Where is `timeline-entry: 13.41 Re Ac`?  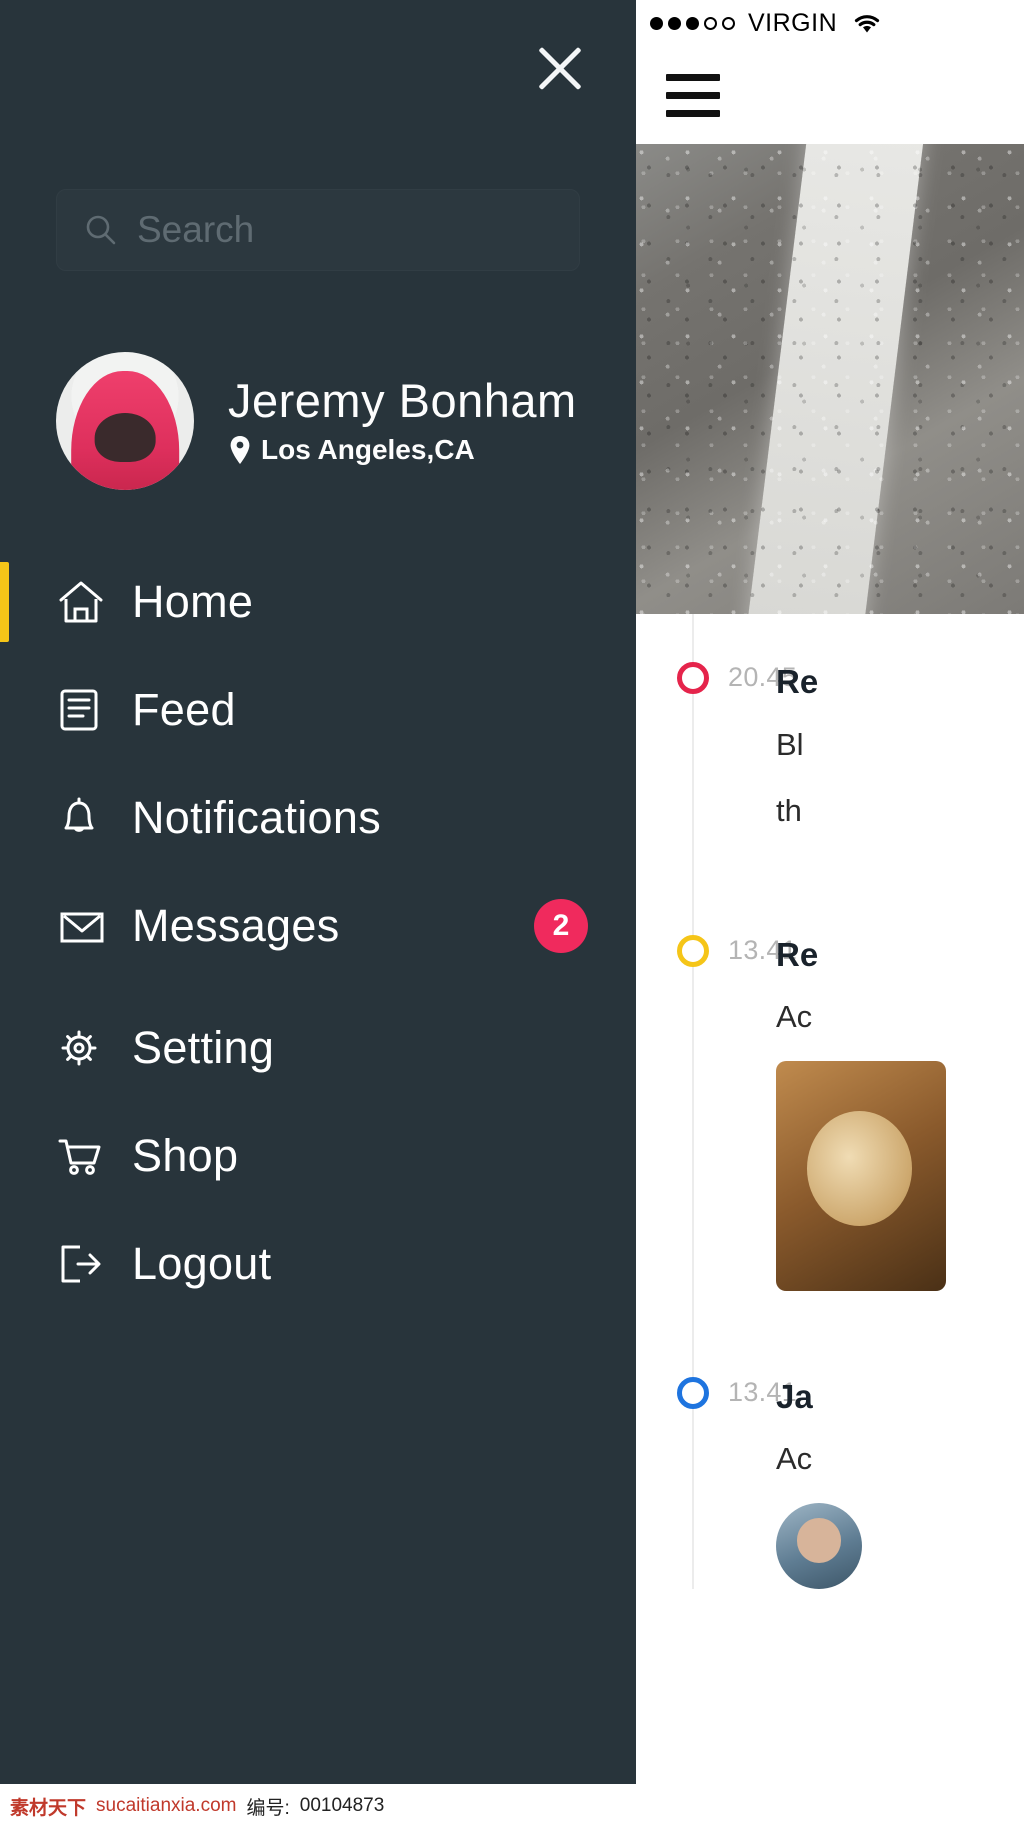 timeline-entry: 13.41 Re Ac is located at coordinates (830, 1112).